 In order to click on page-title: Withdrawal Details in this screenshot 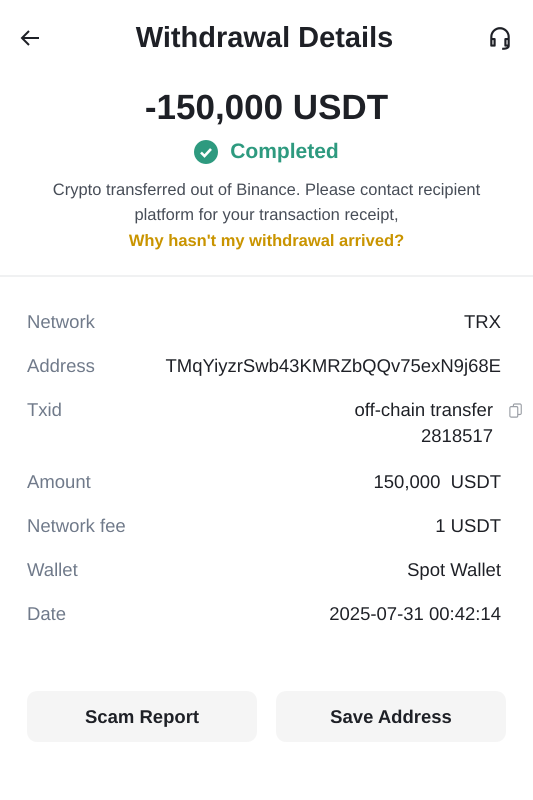, I will do `click(265, 38)`.